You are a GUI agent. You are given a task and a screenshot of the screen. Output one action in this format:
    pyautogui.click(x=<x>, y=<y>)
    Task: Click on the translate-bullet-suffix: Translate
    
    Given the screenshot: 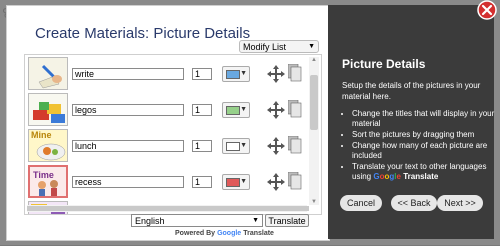 What is the action you would take?
    pyautogui.click(x=421, y=176)
    